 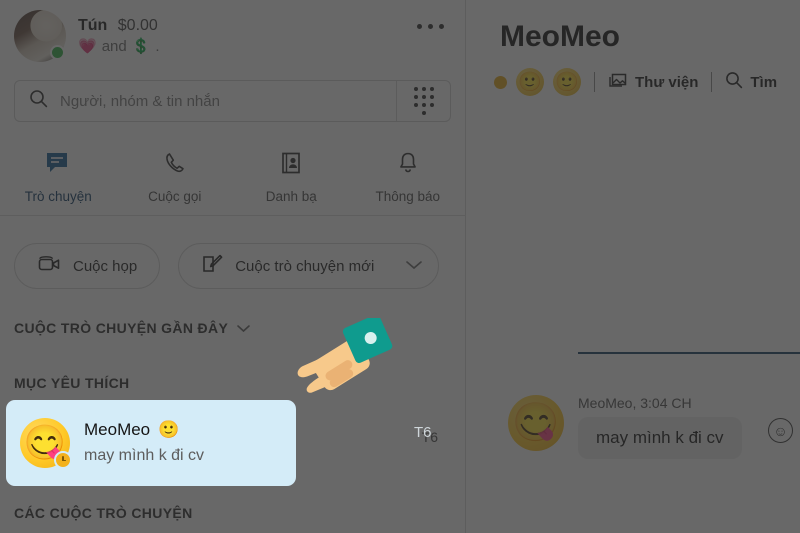 What do you see at coordinates (764, 82) in the screenshot?
I see `conversation-search-label: Tìm` at bounding box center [764, 82].